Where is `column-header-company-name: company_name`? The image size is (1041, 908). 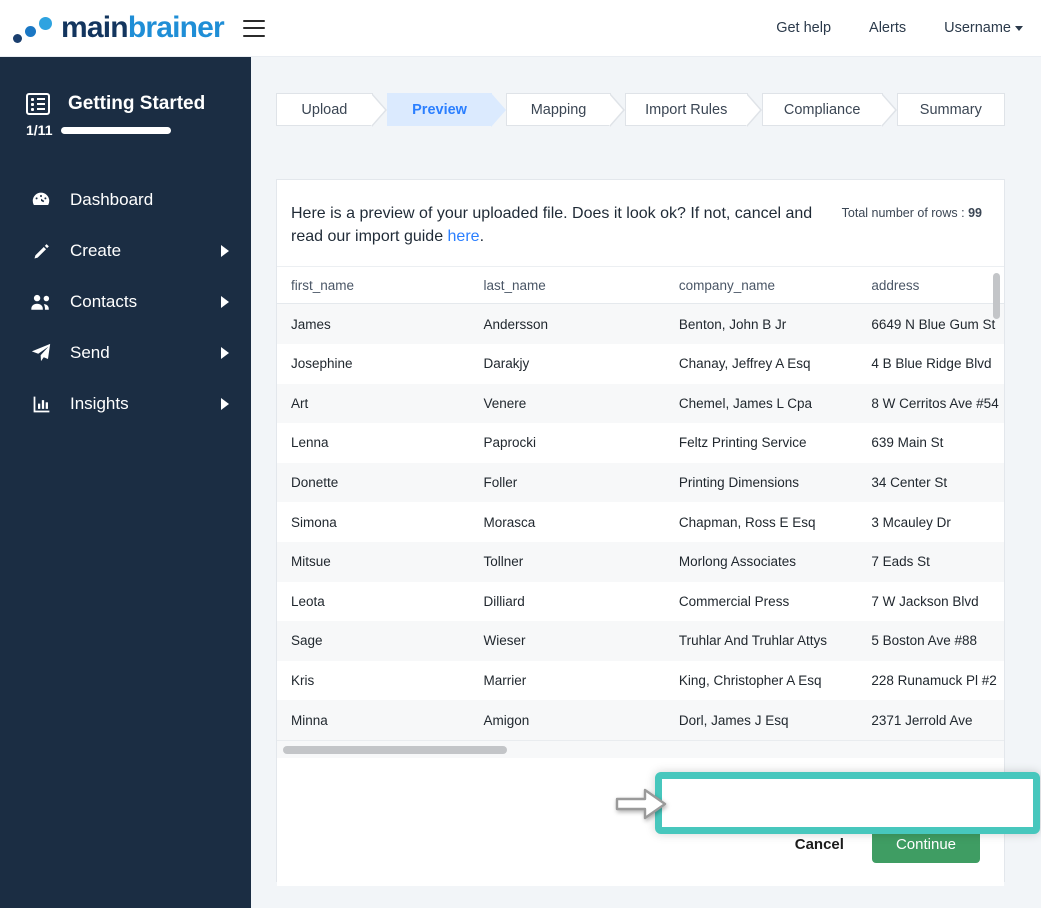 column-header-company-name: company_name is located at coordinates (761, 285).